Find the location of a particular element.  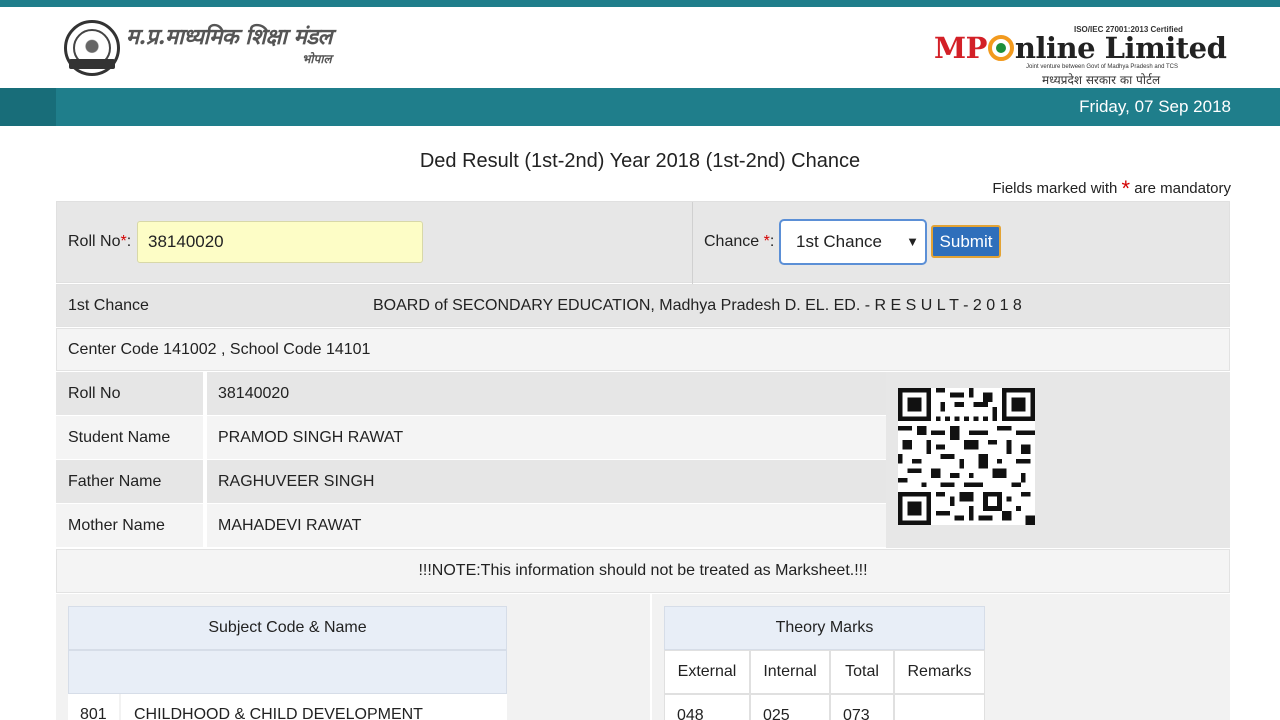

roll-label-colon: : is located at coordinates (129, 241).